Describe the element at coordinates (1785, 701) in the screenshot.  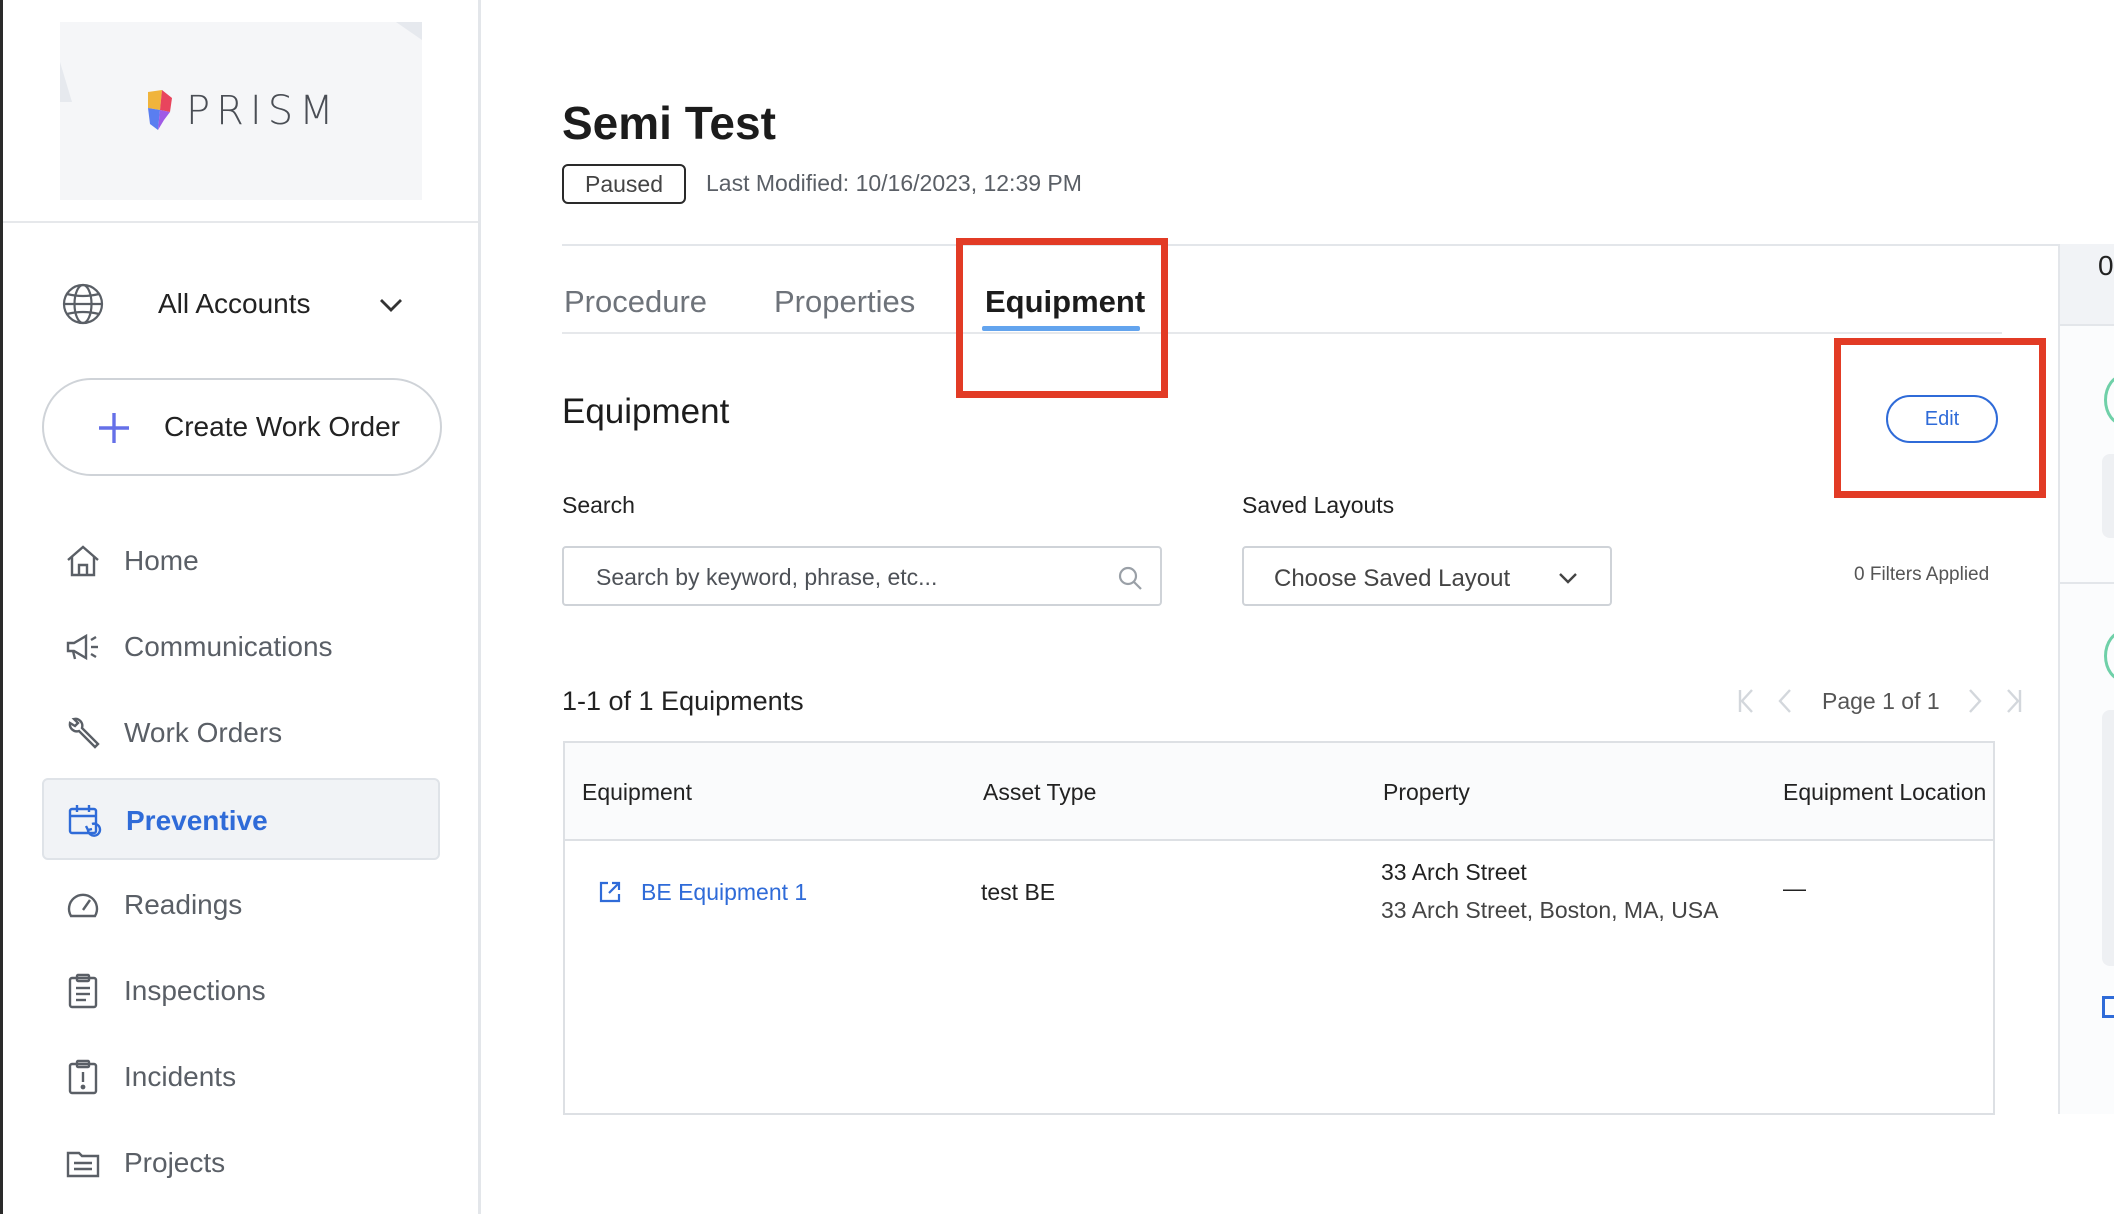
I see `previous-page-icon` at that location.